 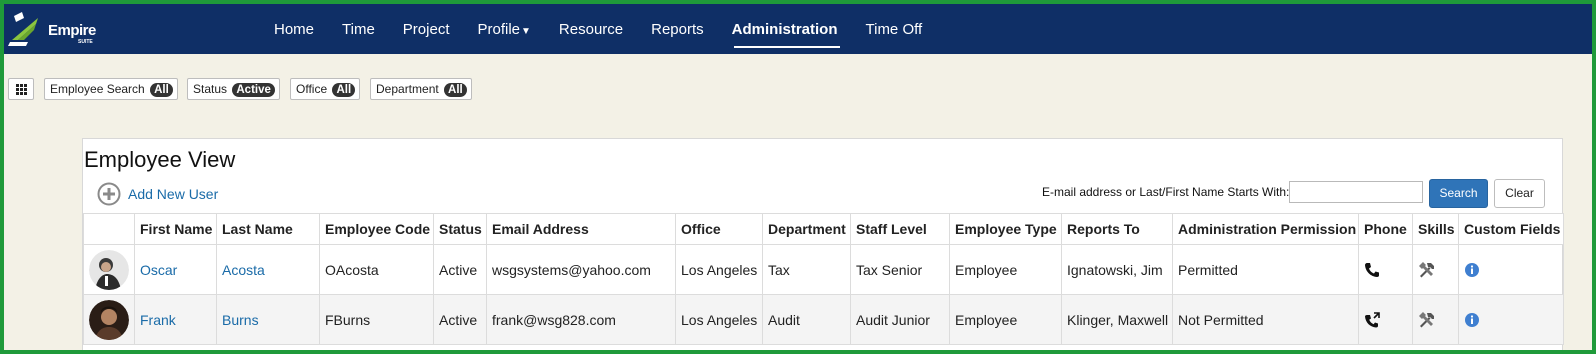 I want to click on status-filter-value: Active, so click(x=253, y=90).